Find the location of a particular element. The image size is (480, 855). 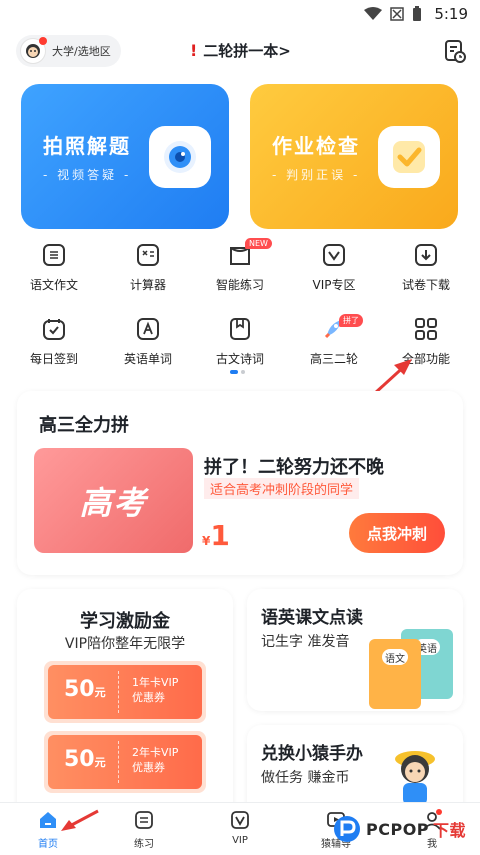

top-header: 大学/选地区 ! 二轮拼一本> is located at coordinates (240, 52).